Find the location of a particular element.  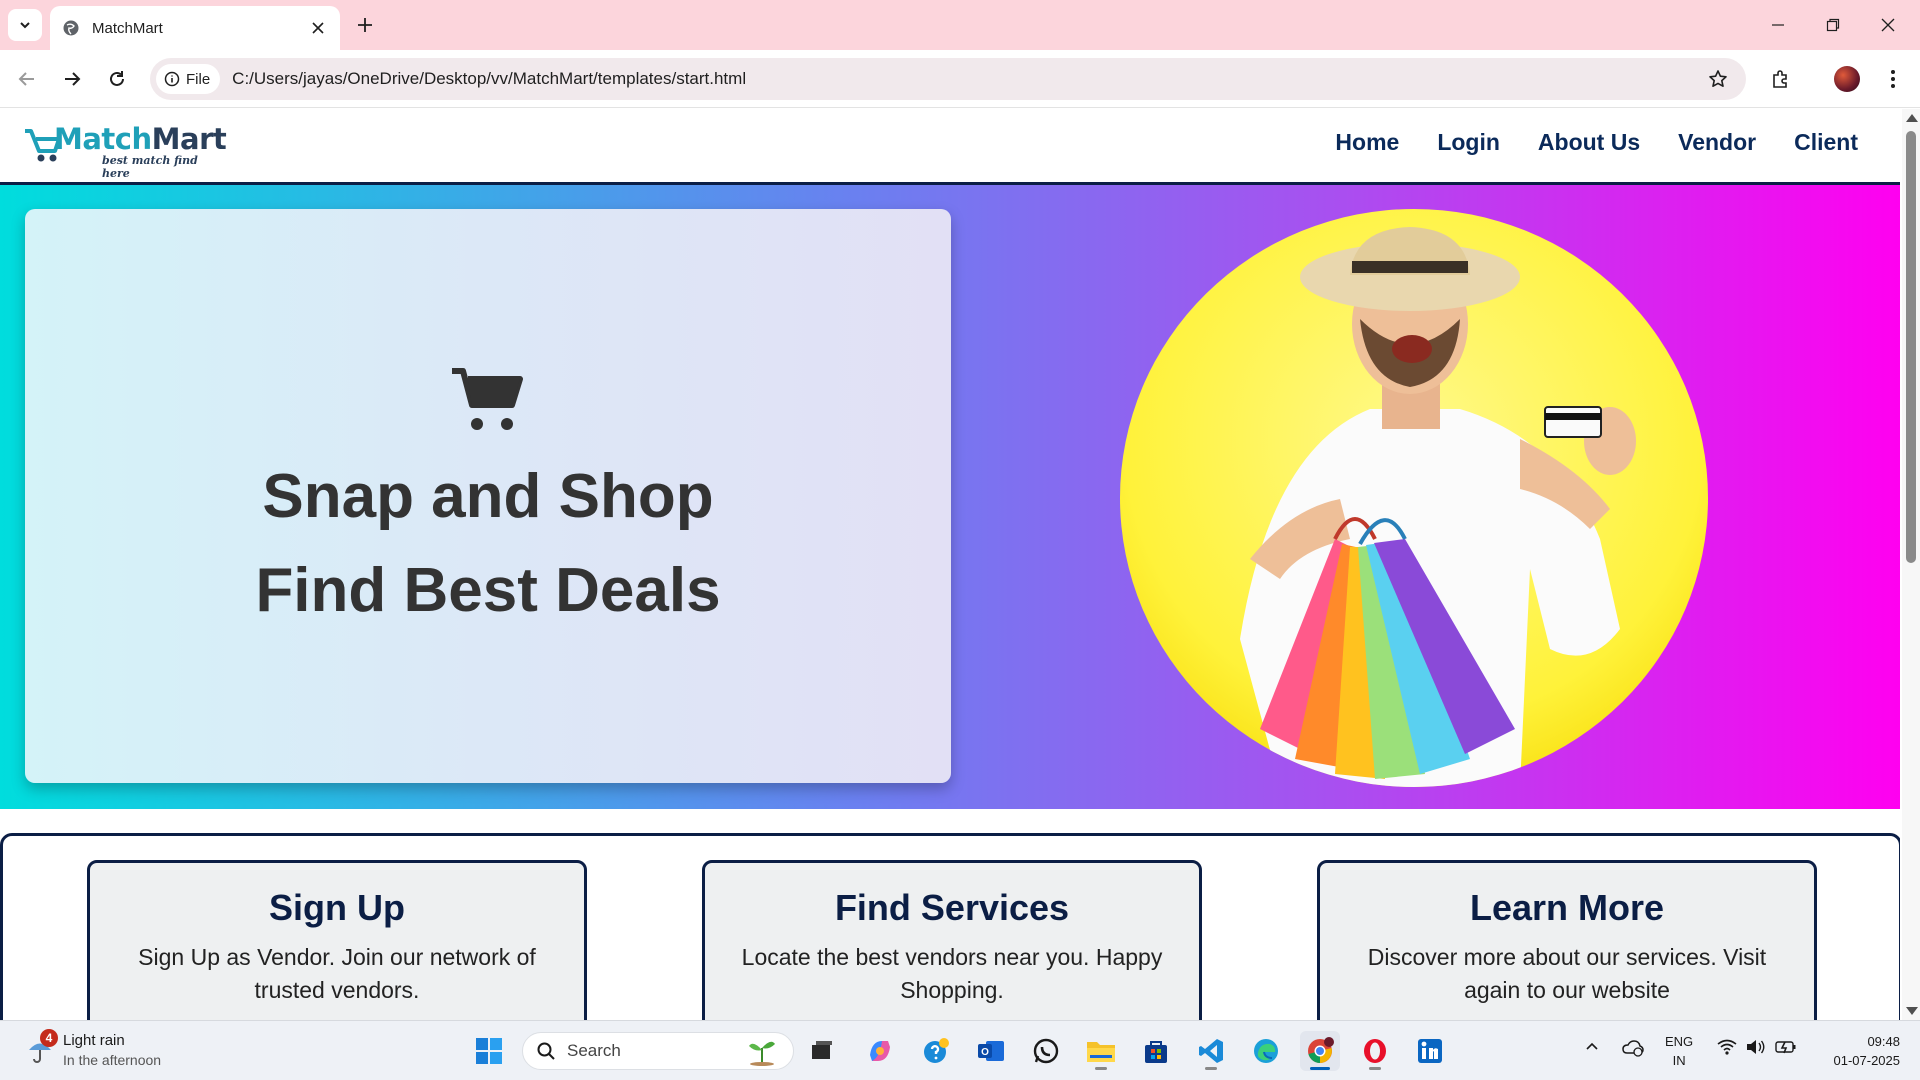

taskbar-task-view is located at coordinates (822, 1051).